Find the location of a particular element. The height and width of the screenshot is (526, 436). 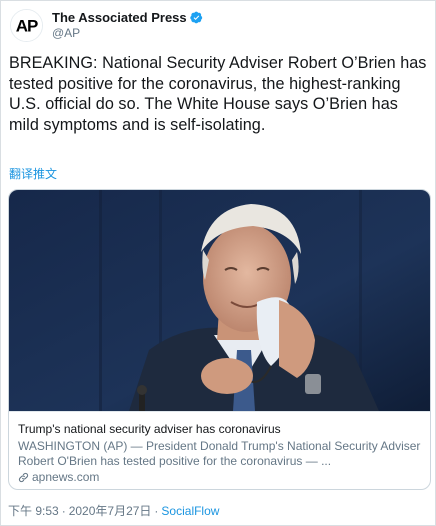

tweet-meta: 下午 9:53 · 2020年7月27日 · SocialFlow is located at coordinates (113, 510).